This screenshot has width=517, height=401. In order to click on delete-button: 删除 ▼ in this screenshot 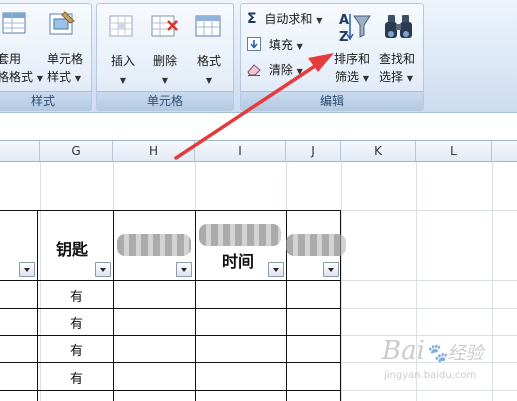, I will do `click(165, 71)`.